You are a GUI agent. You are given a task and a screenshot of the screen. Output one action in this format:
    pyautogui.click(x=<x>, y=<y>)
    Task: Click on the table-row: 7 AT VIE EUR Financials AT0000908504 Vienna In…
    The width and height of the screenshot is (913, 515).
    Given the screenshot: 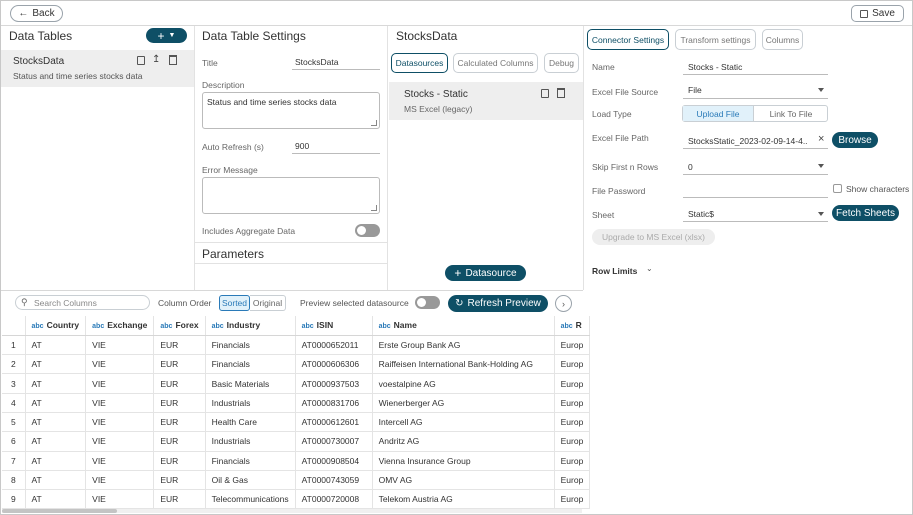 What is the action you would take?
    pyautogui.click(x=296, y=461)
    